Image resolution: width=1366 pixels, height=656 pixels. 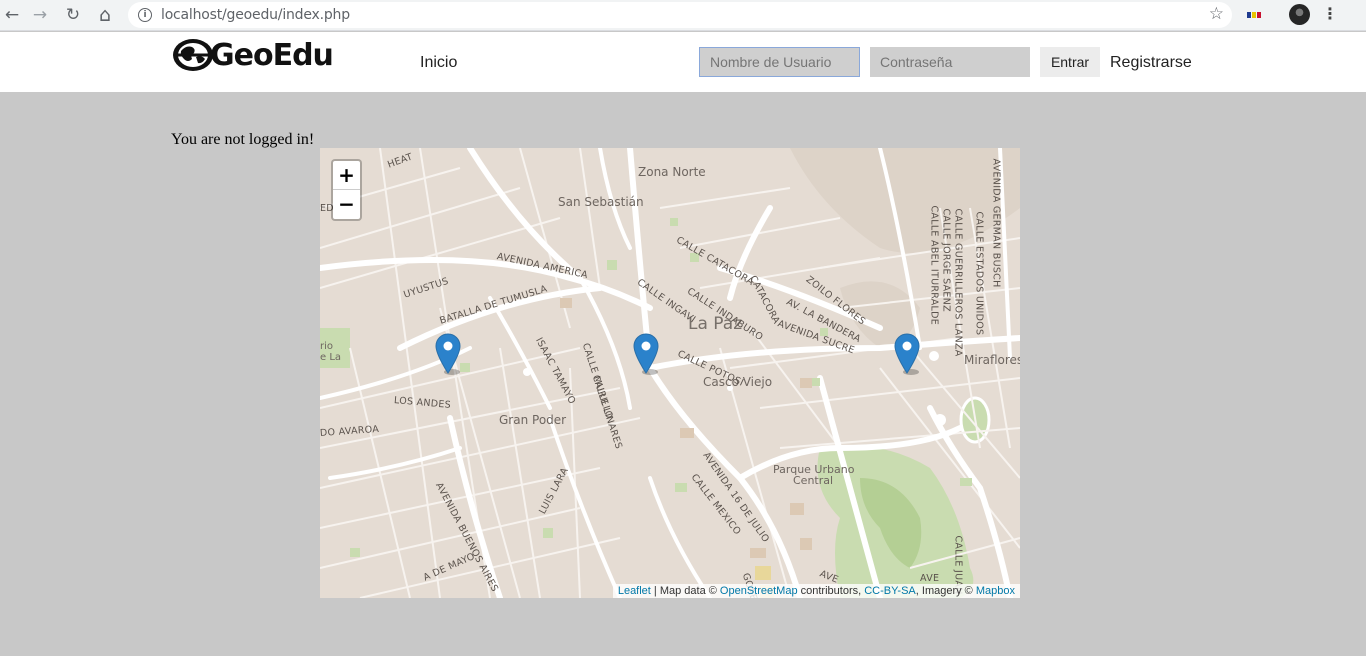 What do you see at coordinates (346, 175) in the screenshot?
I see `zoom-in-button: +` at bounding box center [346, 175].